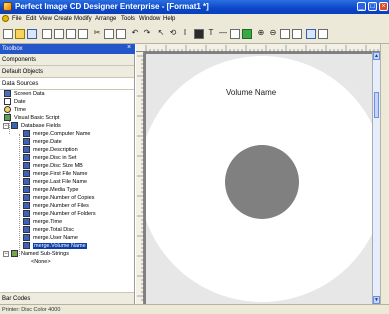  I want to click on print-preview-icon, so click(83, 34).